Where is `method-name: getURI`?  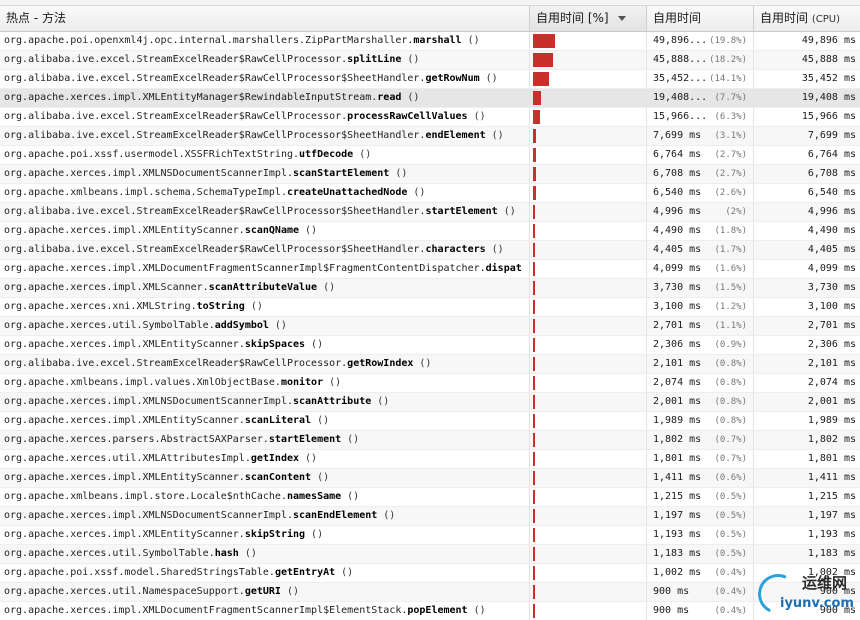
method-name: getURI is located at coordinates (262, 591).